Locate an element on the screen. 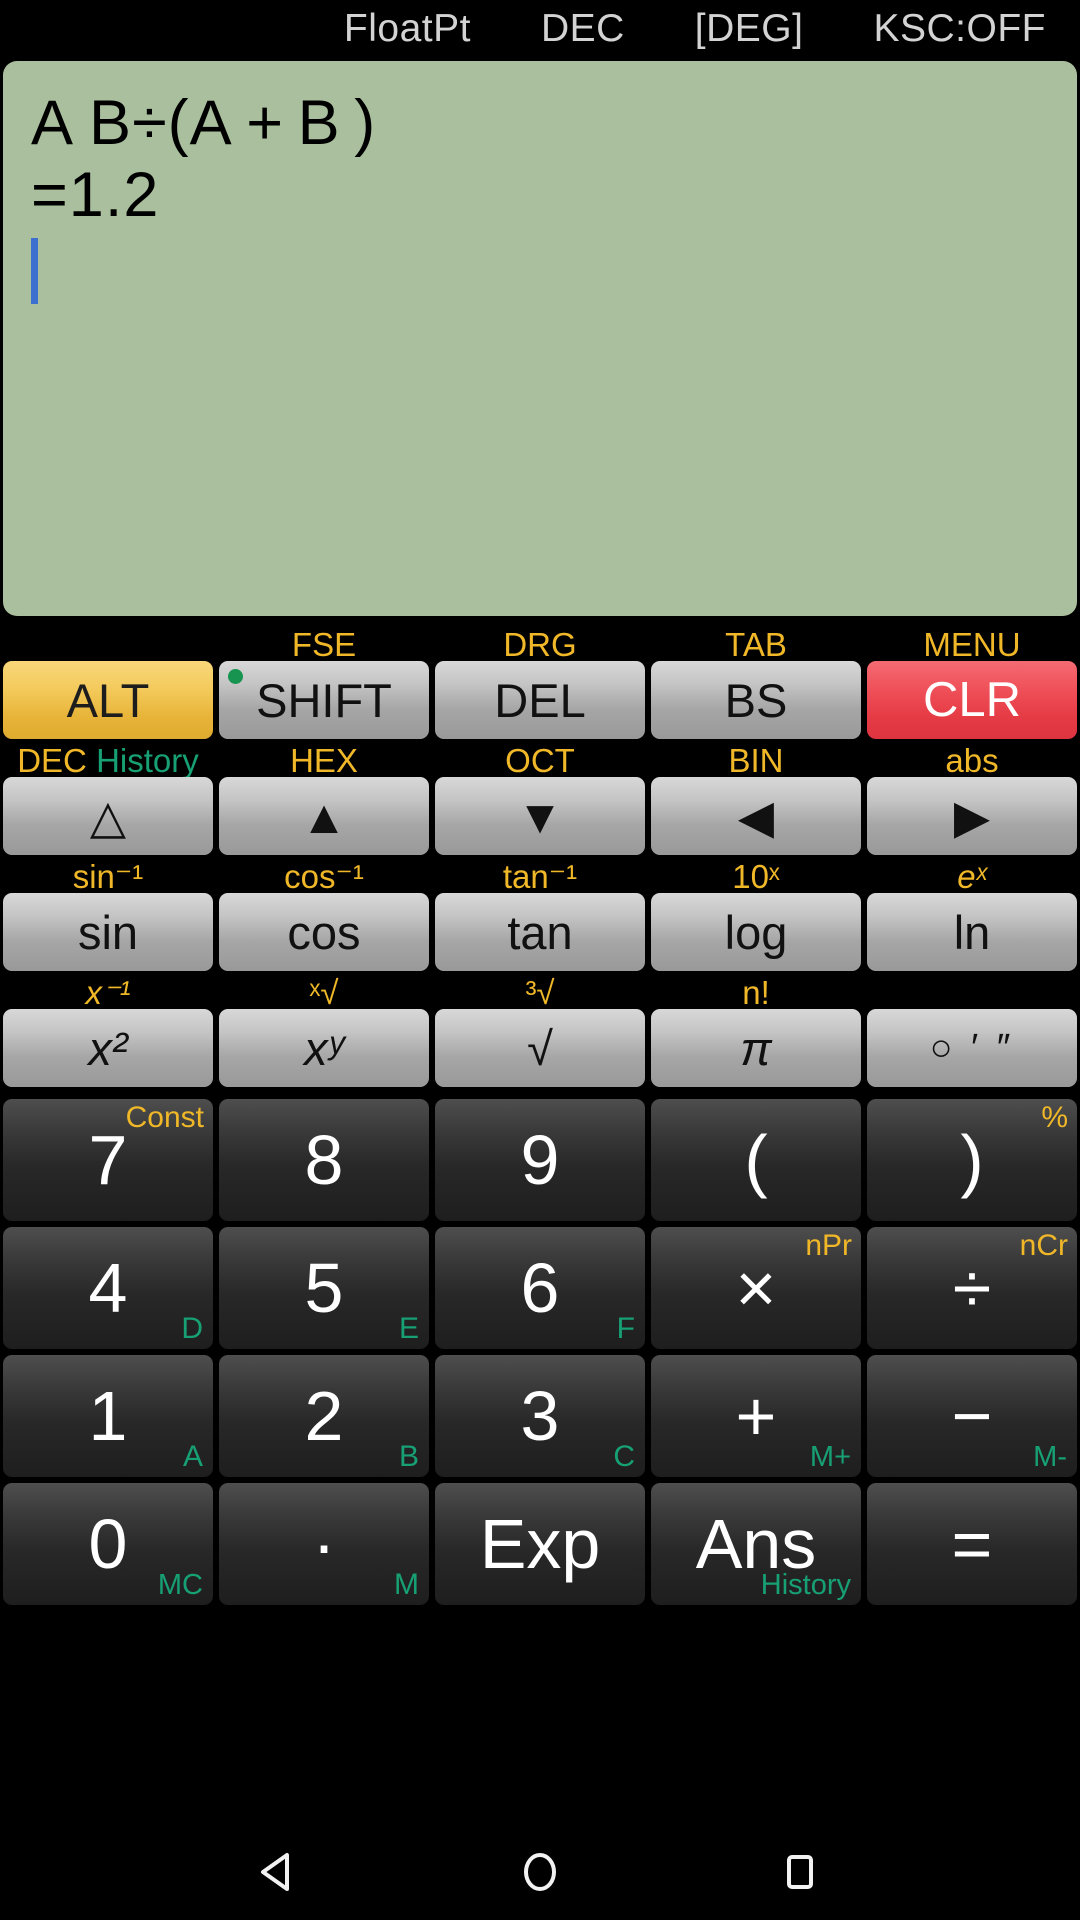 The width and height of the screenshot is (1080, 1920). cube-root-toplabel: ³√ is located at coordinates (540, 992).